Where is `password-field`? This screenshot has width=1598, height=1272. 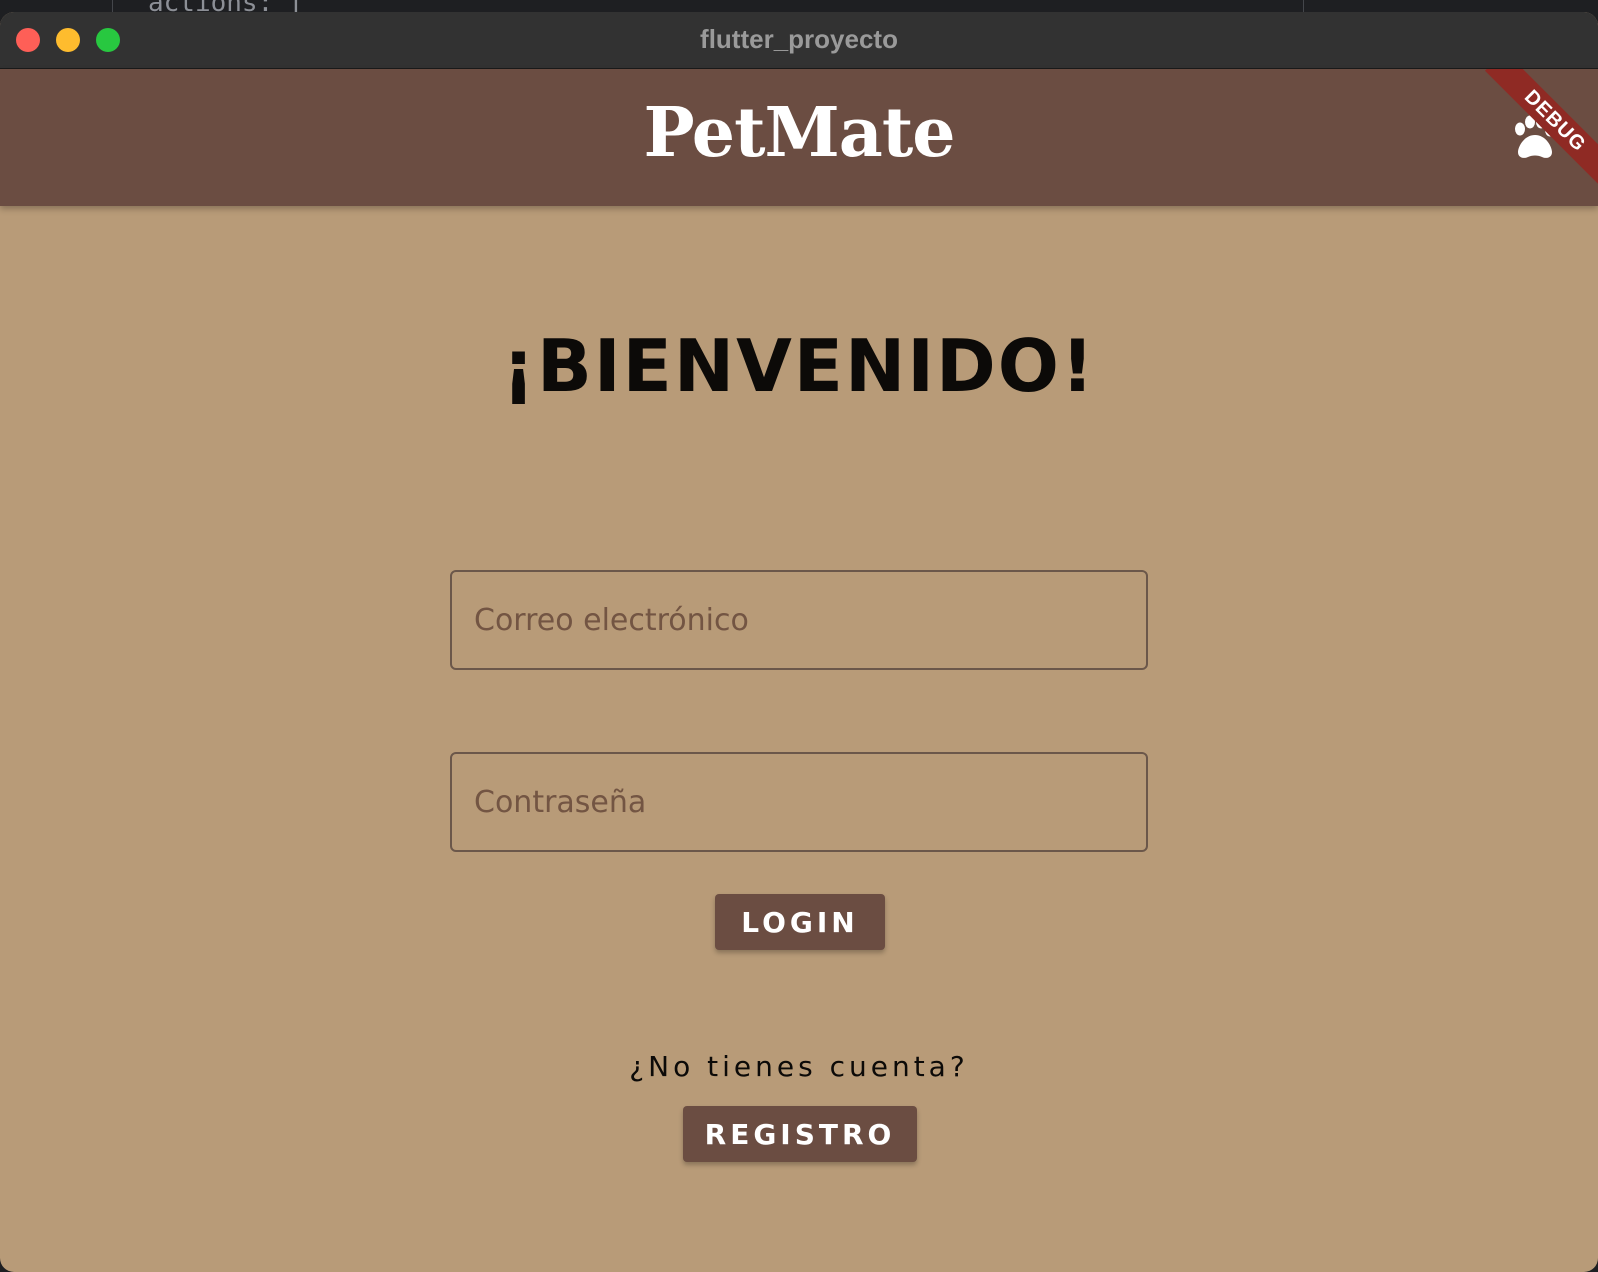
password-field is located at coordinates (799, 802).